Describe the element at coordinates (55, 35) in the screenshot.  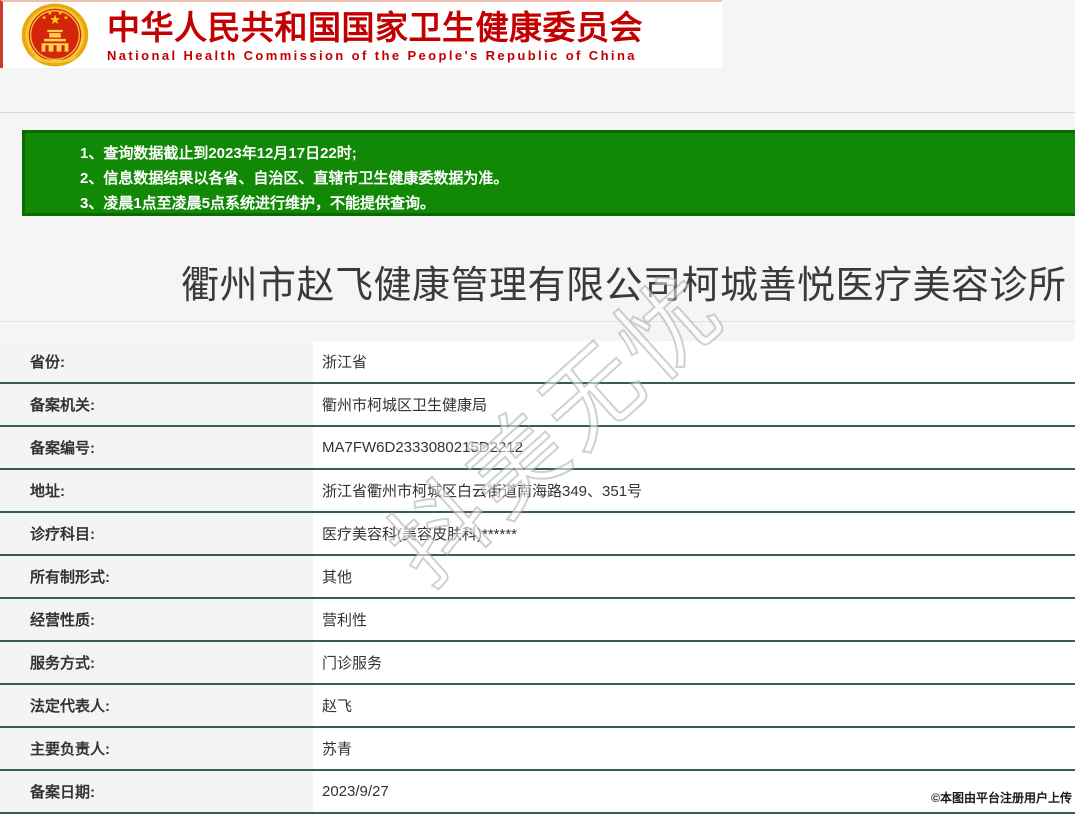
I see `china-national-emblem-icon: ★ ★ ★ ★ ★` at that location.